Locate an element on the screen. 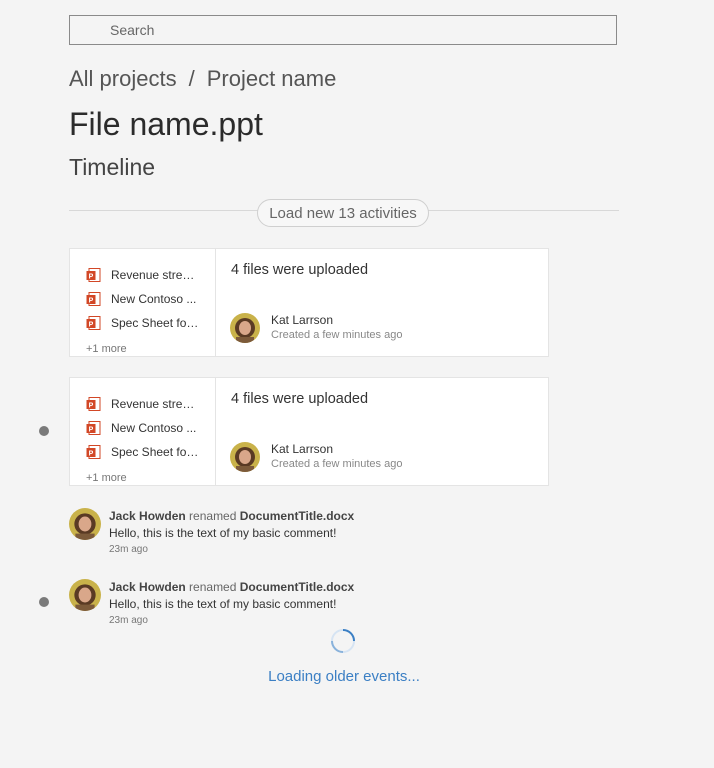  search-input is located at coordinates (343, 30).